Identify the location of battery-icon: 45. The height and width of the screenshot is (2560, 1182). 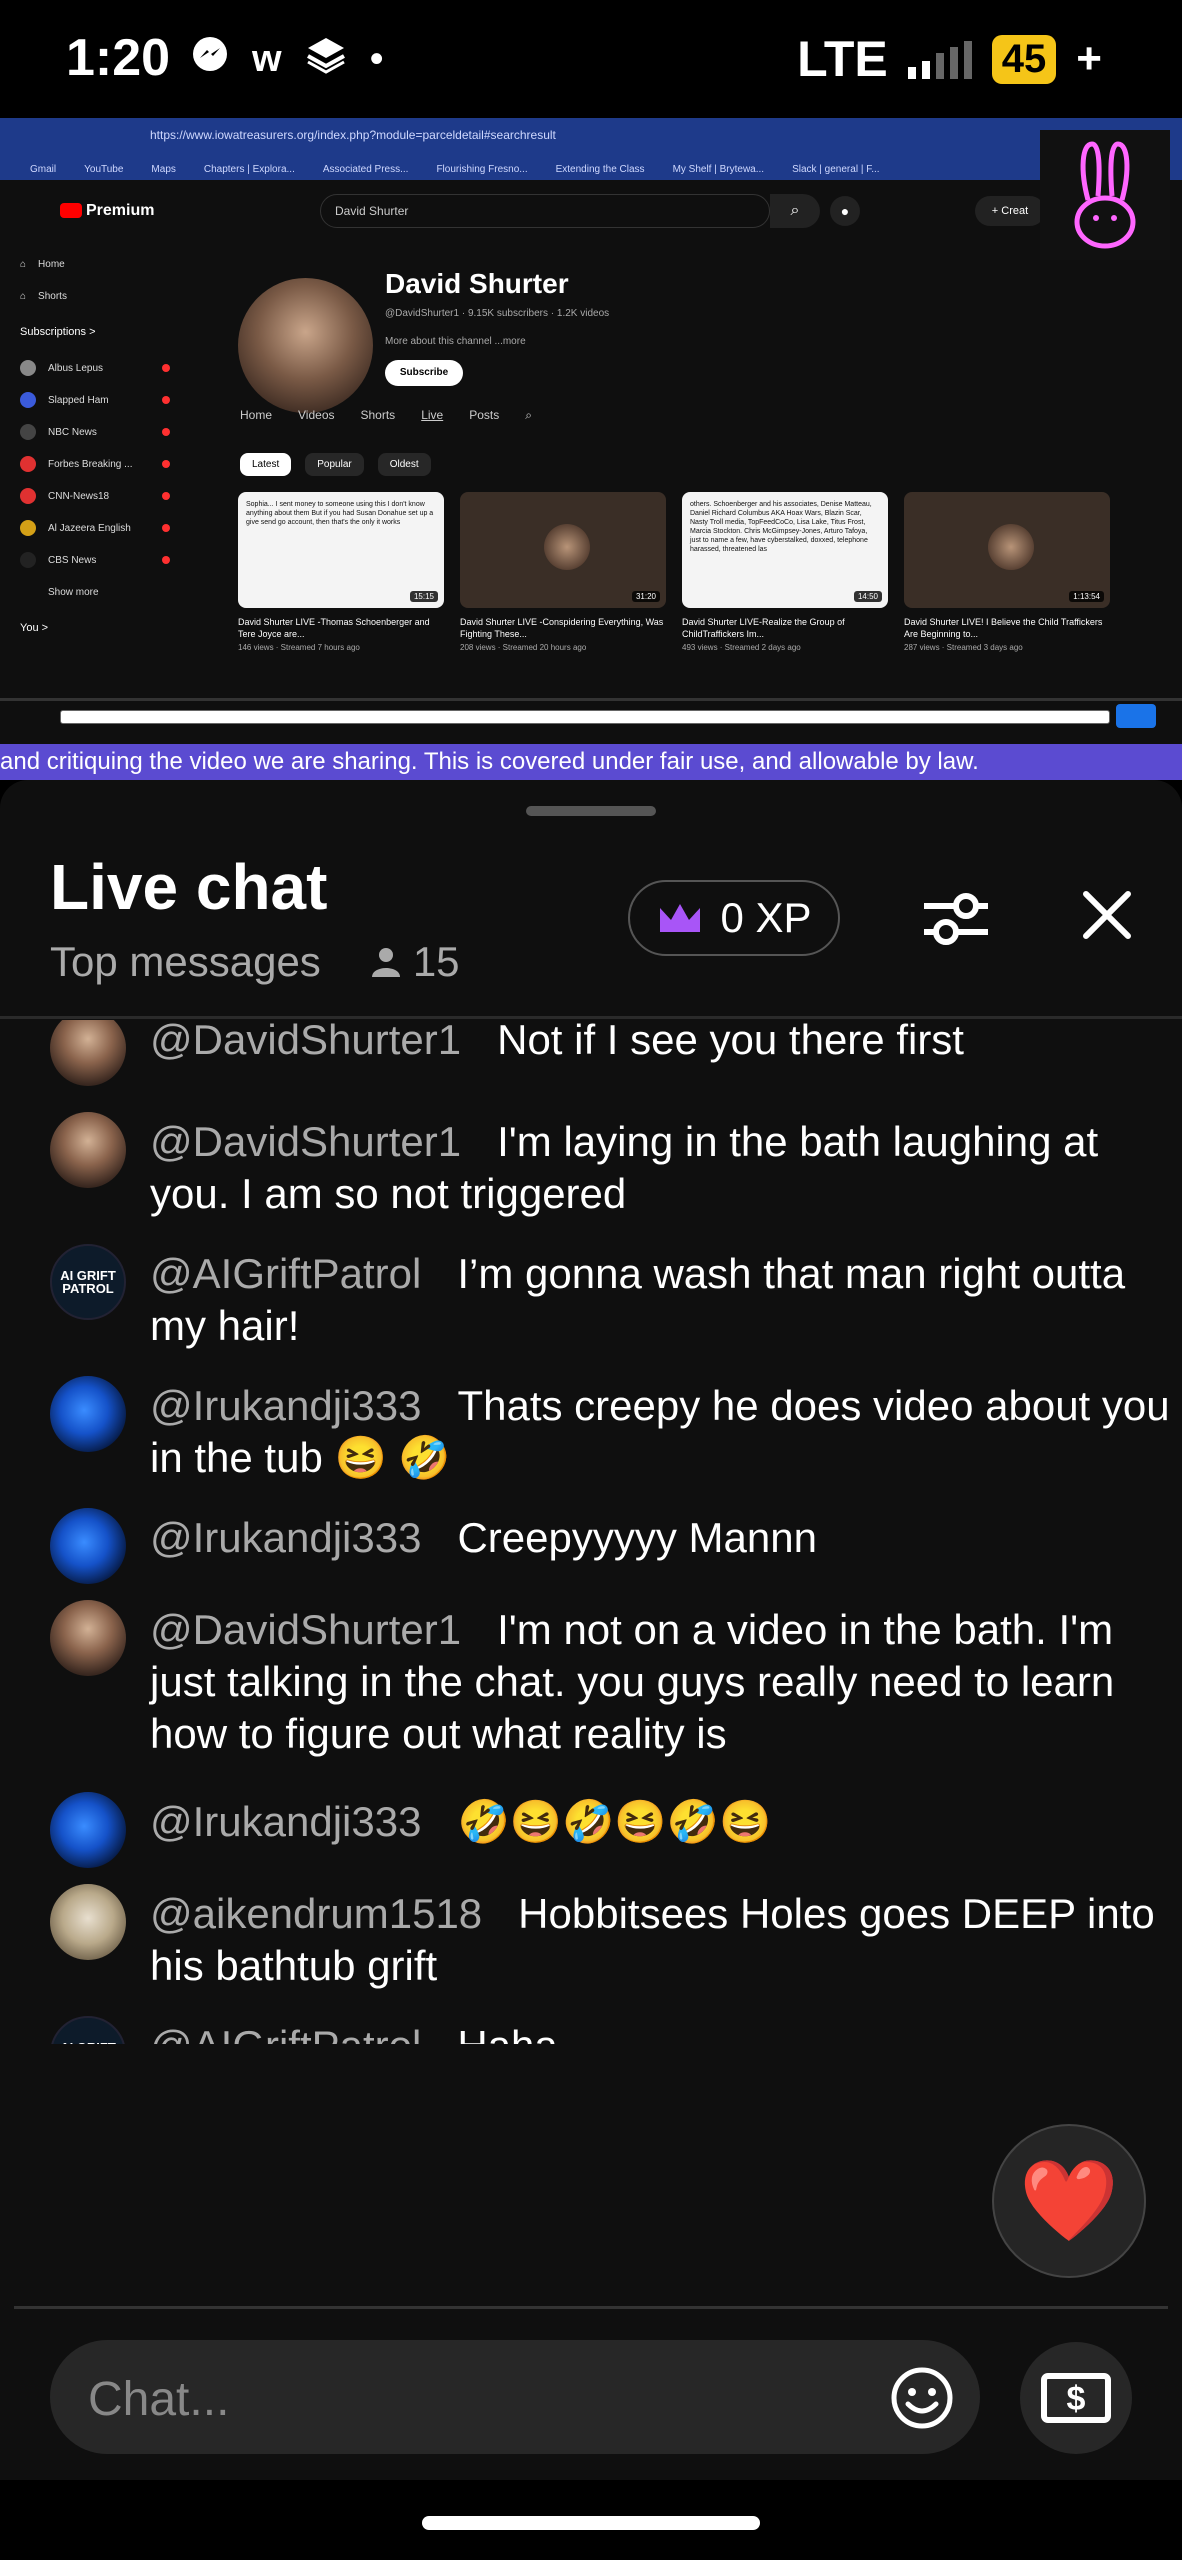
(1024, 59).